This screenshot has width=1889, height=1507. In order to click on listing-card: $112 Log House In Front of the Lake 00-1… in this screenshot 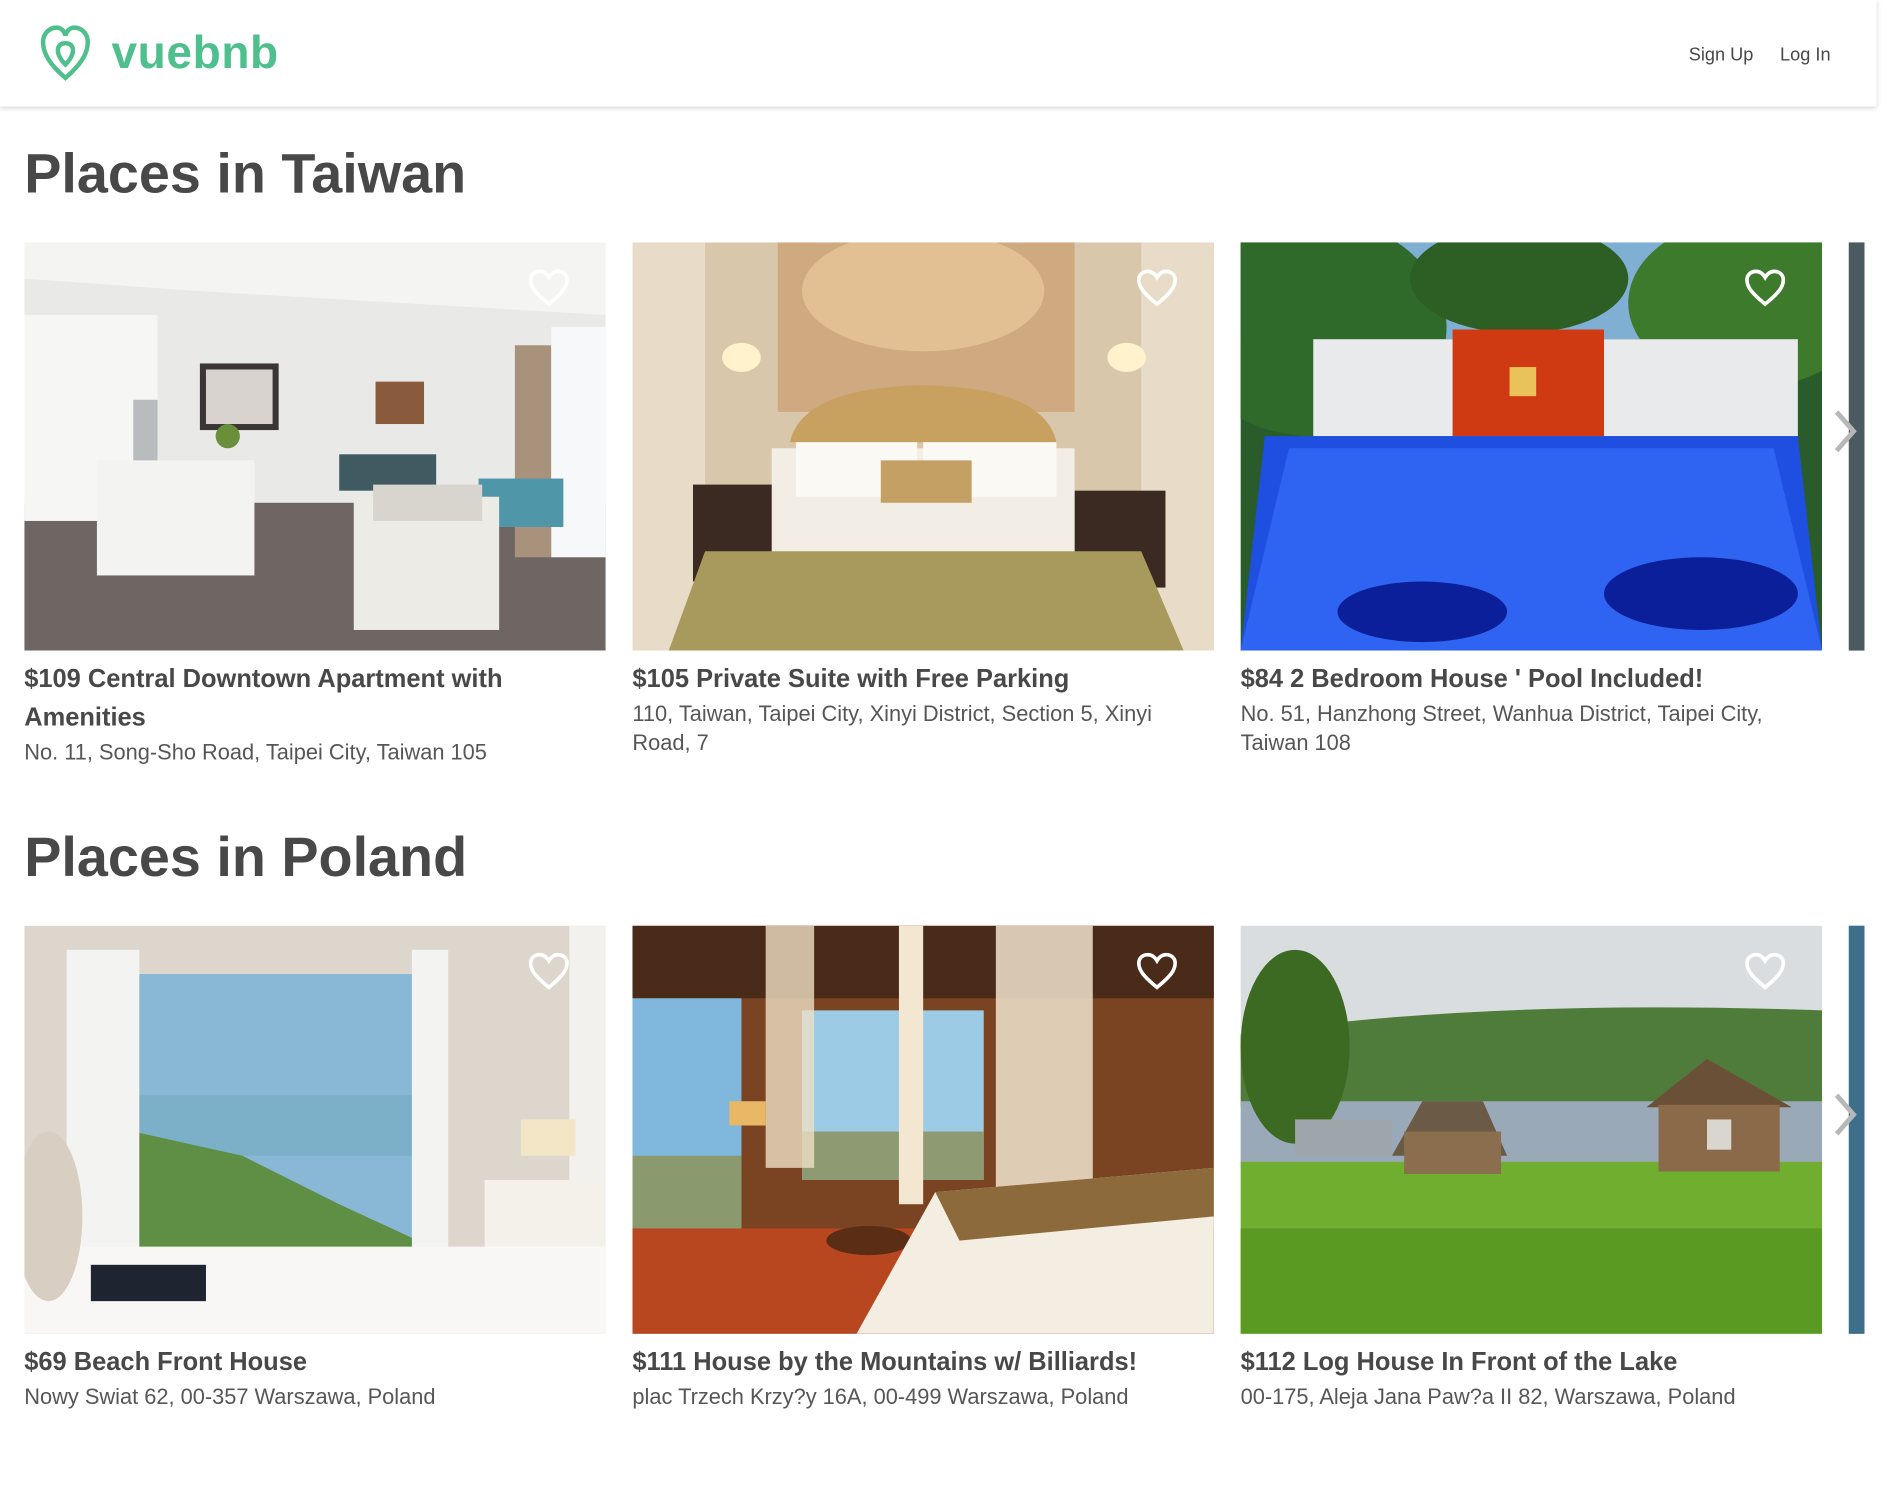, I will do `click(1531, 1168)`.